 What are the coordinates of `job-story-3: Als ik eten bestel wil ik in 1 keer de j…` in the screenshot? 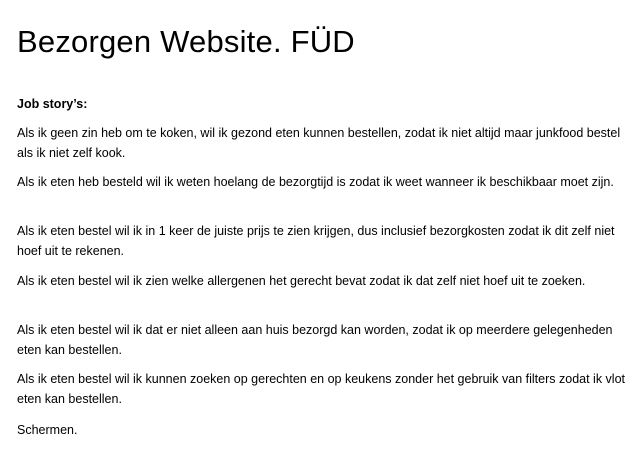 It's located at (316, 241).